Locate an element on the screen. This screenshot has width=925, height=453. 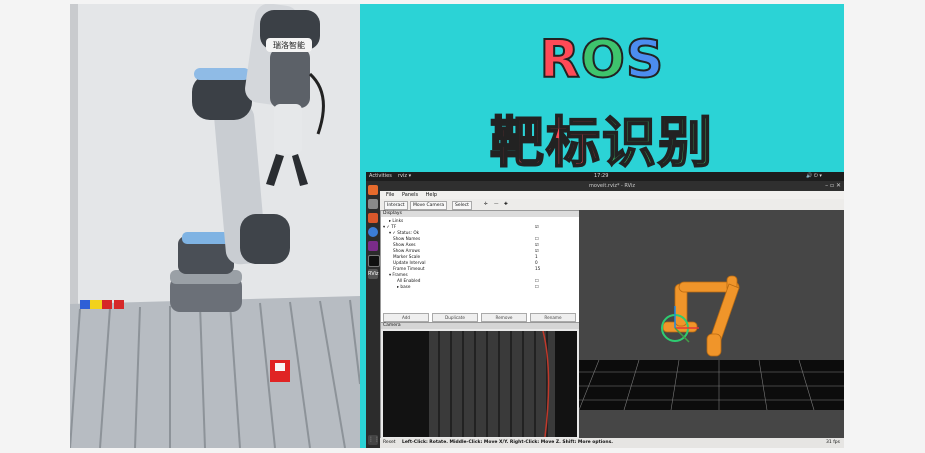
gnome-top-bar: Activities rviz ▾ 17:29 🔊 ⏻ ▾ is located at coordinates (605, 176).